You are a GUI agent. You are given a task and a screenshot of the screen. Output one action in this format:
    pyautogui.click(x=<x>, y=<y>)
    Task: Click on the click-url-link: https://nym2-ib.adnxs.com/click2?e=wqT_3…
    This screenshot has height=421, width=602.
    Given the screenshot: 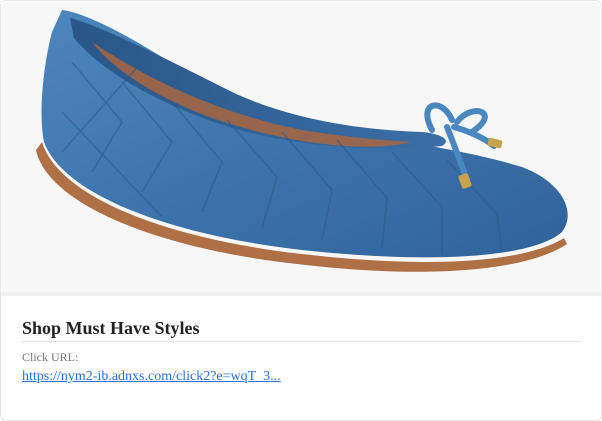 What is the action you would take?
    pyautogui.click(x=151, y=377)
    